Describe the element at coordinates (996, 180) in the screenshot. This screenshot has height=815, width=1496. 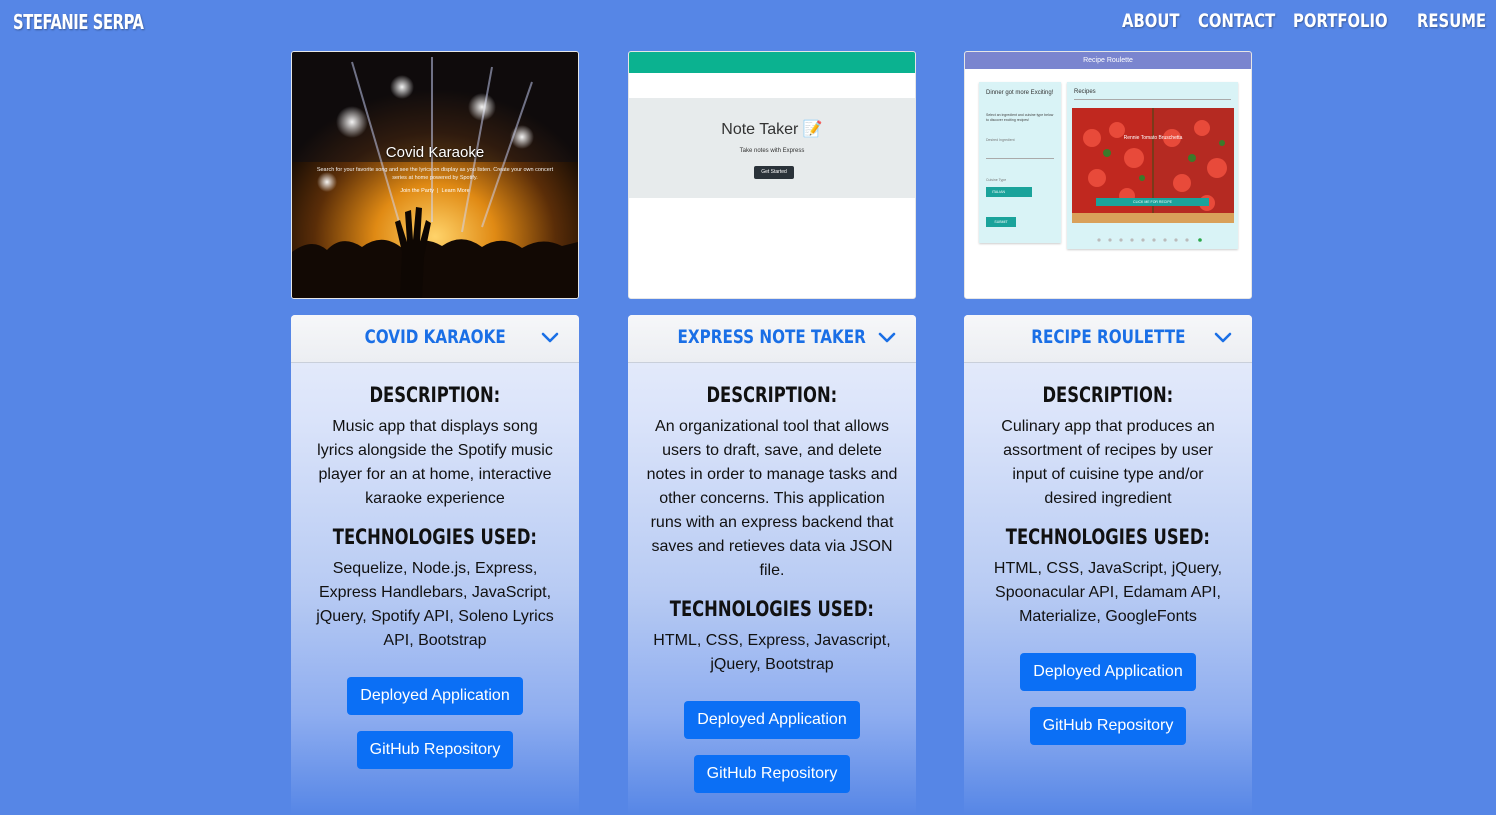
I see `screenshot-form-select-label: Cuisine Type` at that location.